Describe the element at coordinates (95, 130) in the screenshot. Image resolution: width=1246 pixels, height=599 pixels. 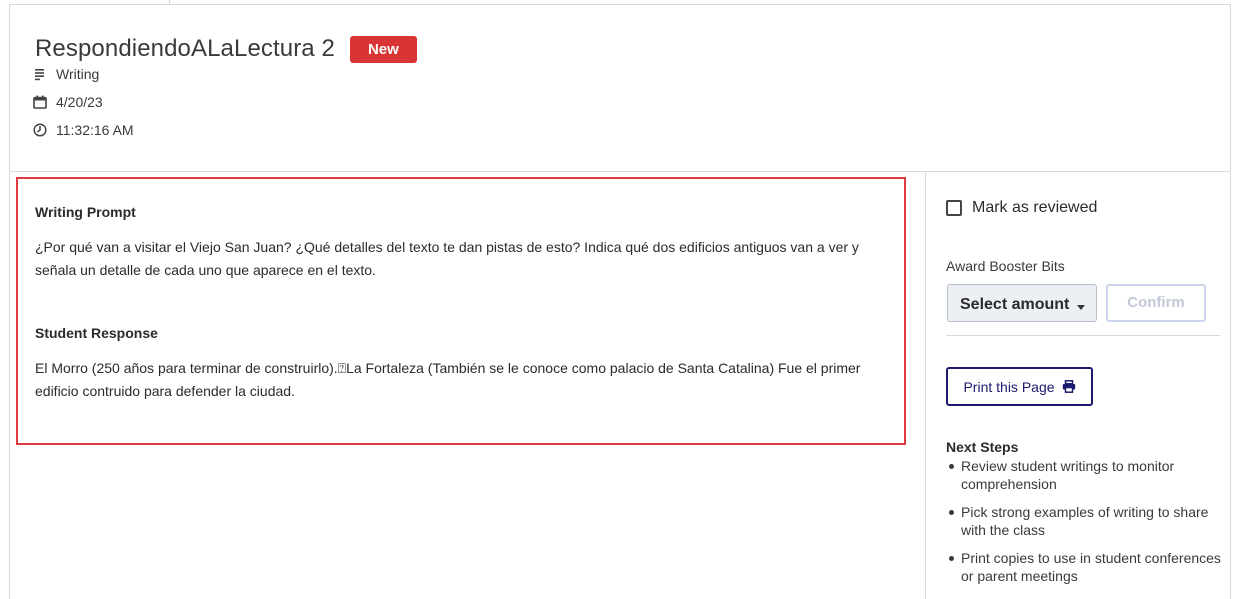
I see `meta-time-text: 11:32:16 AM` at that location.